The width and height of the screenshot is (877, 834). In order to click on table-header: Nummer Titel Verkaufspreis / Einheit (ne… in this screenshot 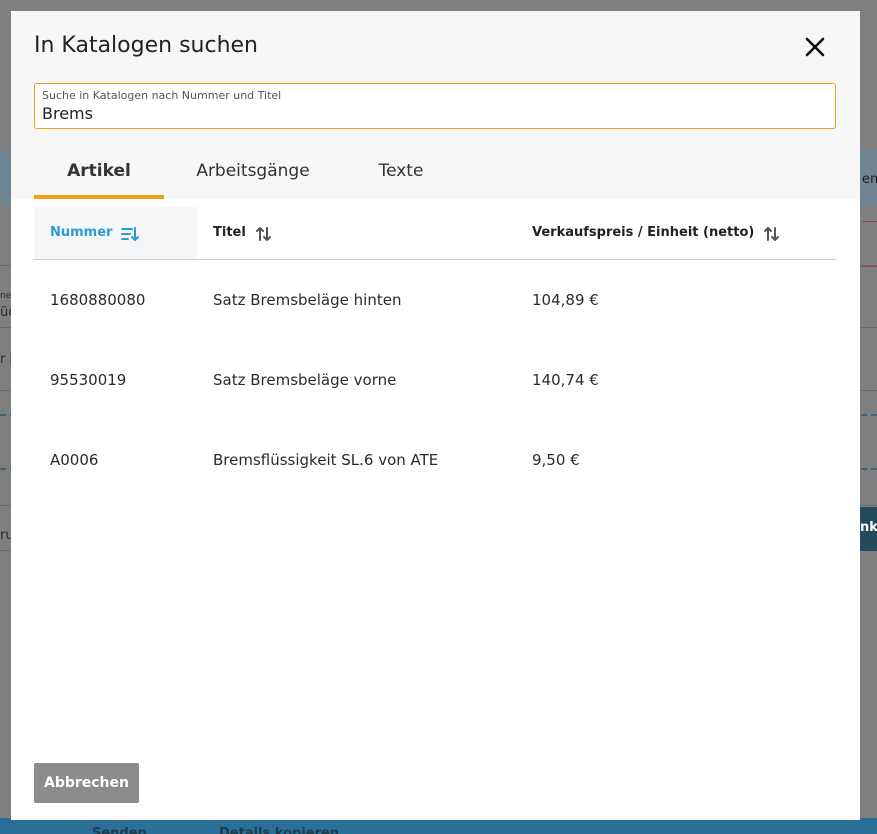, I will do `click(435, 233)`.